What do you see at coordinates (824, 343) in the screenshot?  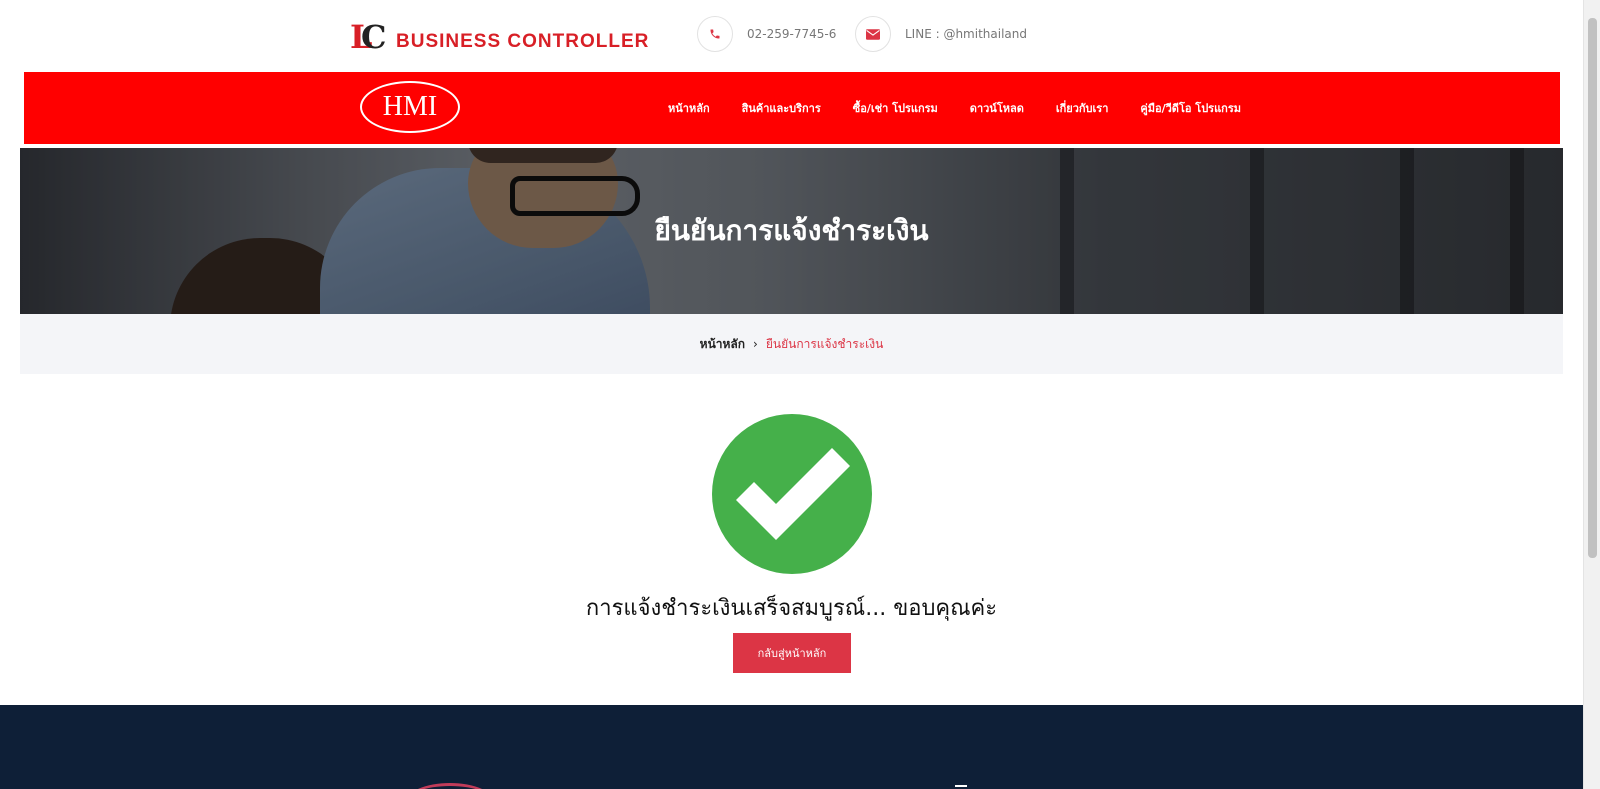 I see `breadcrumb-current: ยืนยันการแจ้งชำระเงิน` at bounding box center [824, 343].